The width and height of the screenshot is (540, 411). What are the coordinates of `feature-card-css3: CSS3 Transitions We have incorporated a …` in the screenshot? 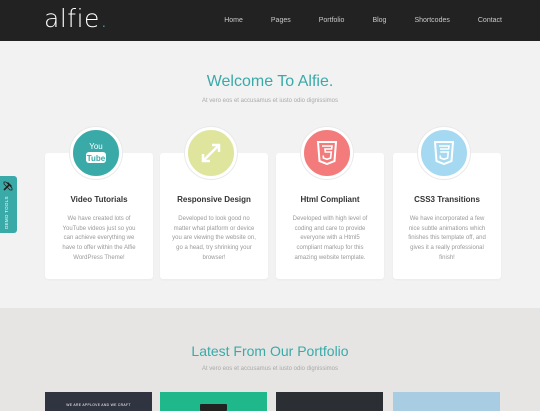 It's located at (447, 203).